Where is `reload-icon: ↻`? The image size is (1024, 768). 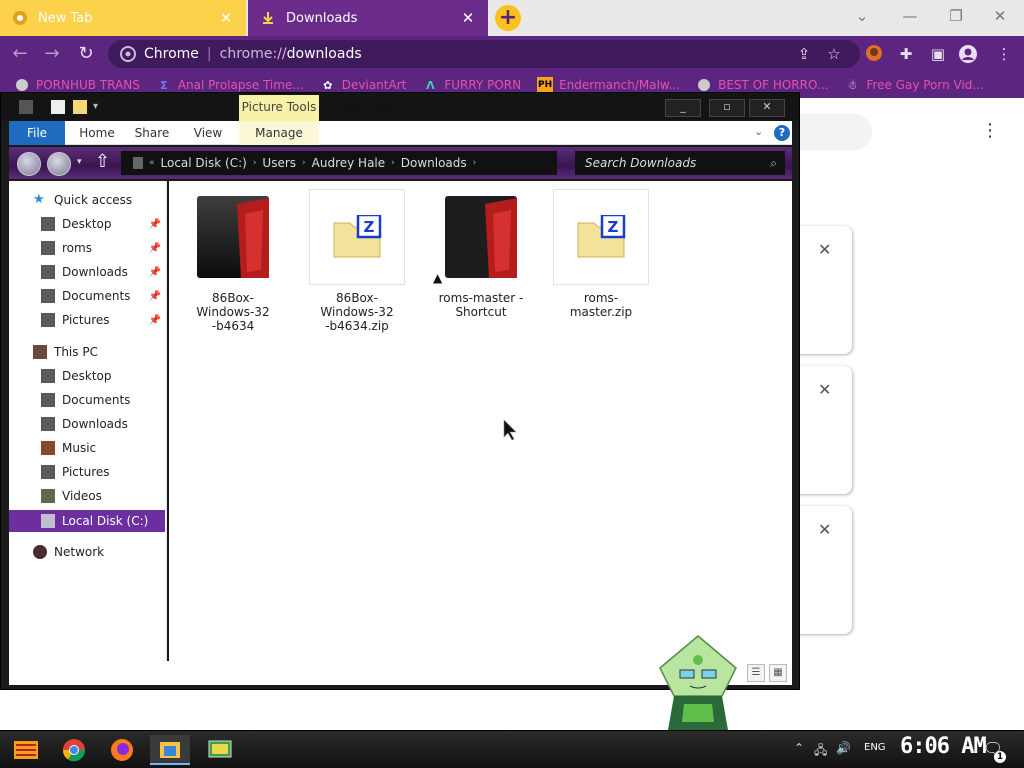
reload-icon: ↻ is located at coordinates (86, 54).